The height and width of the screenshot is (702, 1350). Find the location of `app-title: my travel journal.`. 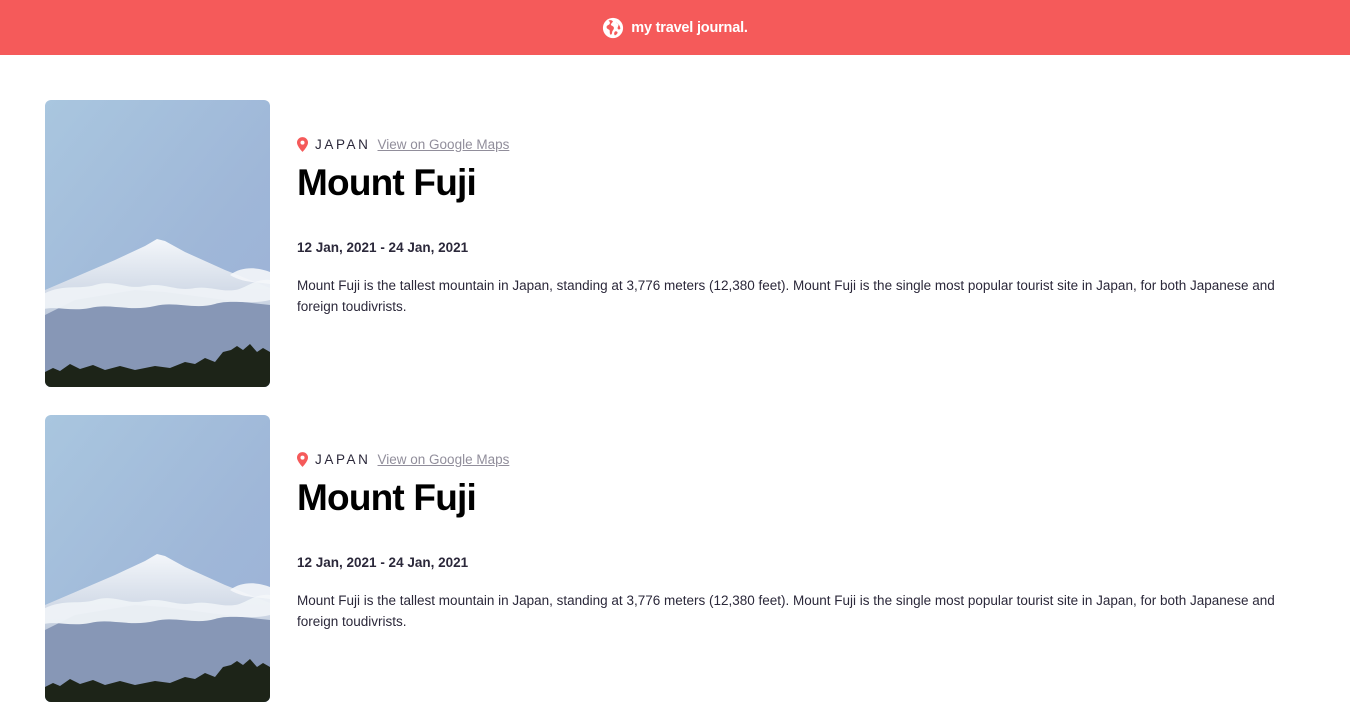

app-title: my travel journal. is located at coordinates (689, 27).